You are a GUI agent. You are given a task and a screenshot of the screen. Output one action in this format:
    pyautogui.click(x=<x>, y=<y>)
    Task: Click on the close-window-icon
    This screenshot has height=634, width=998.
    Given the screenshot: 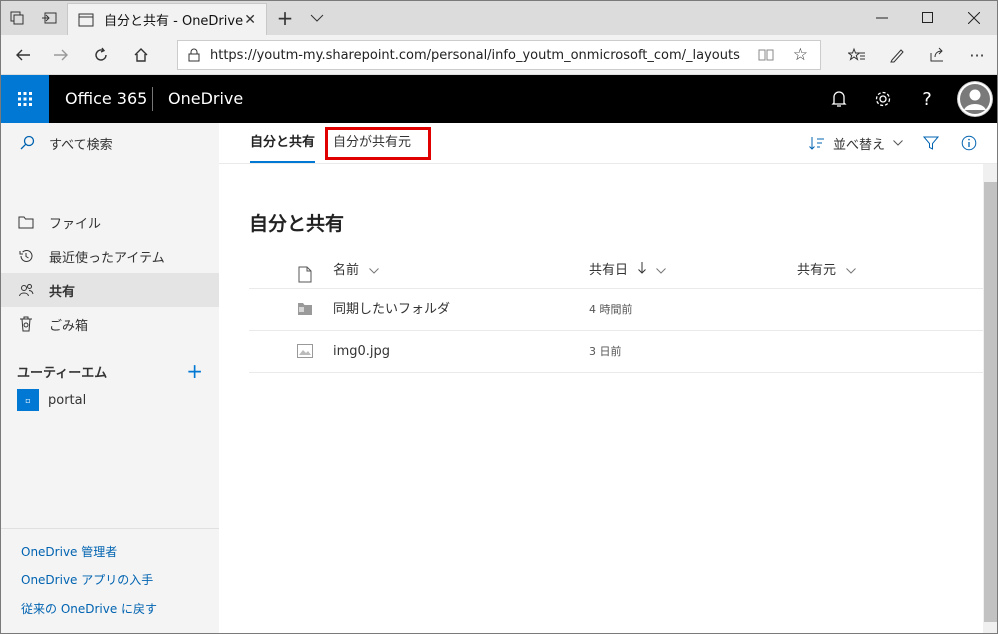 What is the action you would take?
    pyautogui.click(x=974, y=18)
    